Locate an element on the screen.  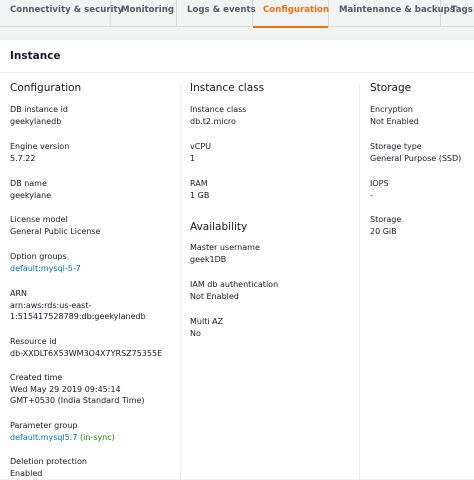
db-name-value: geekylane is located at coordinates (31, 195).